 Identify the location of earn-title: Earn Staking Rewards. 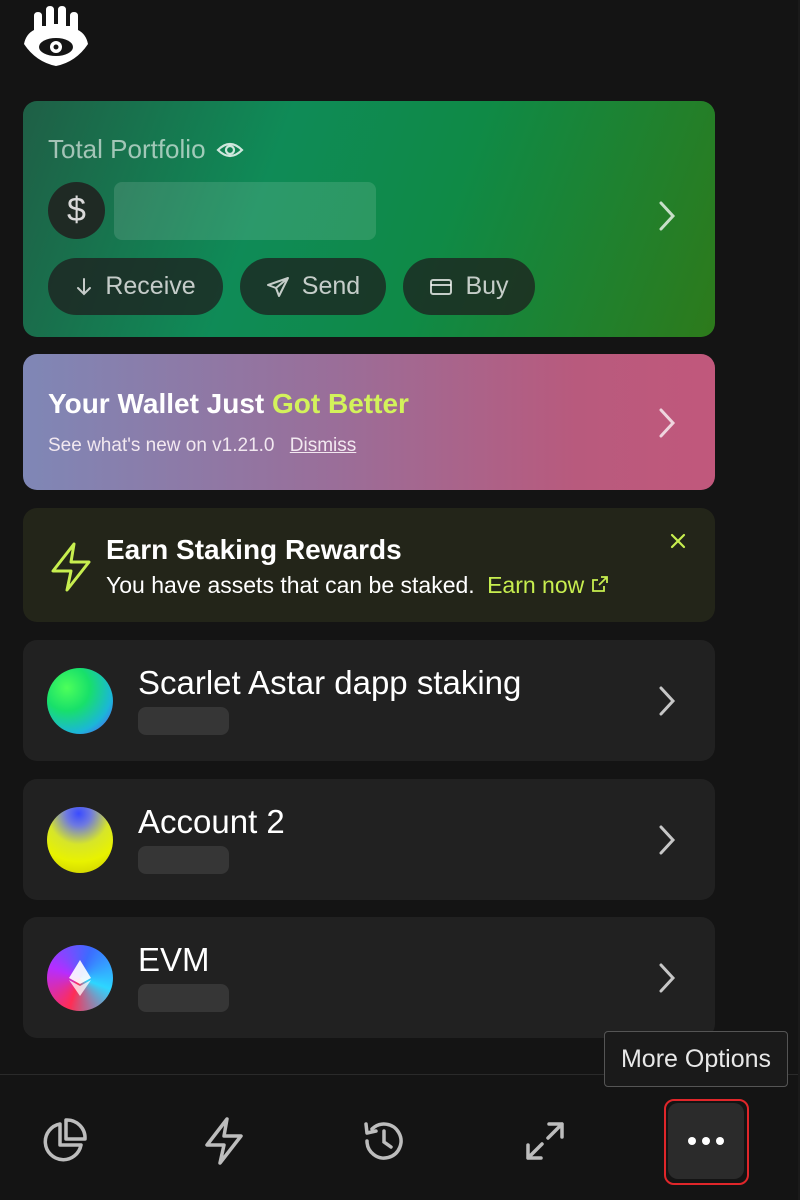
(254, 549).